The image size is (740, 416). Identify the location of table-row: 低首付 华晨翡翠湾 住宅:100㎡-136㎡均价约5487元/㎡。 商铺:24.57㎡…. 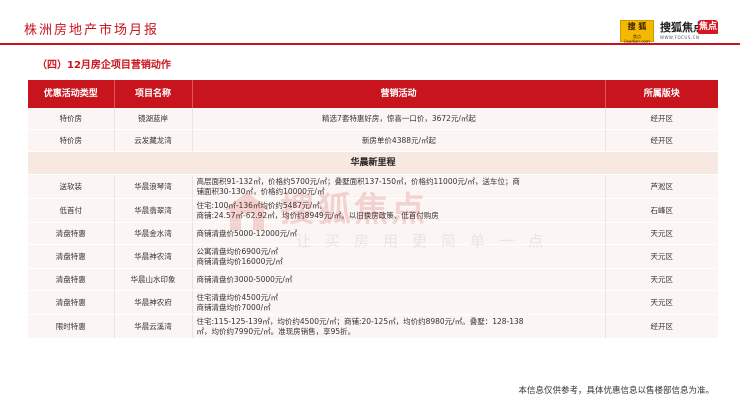
(373, 210).